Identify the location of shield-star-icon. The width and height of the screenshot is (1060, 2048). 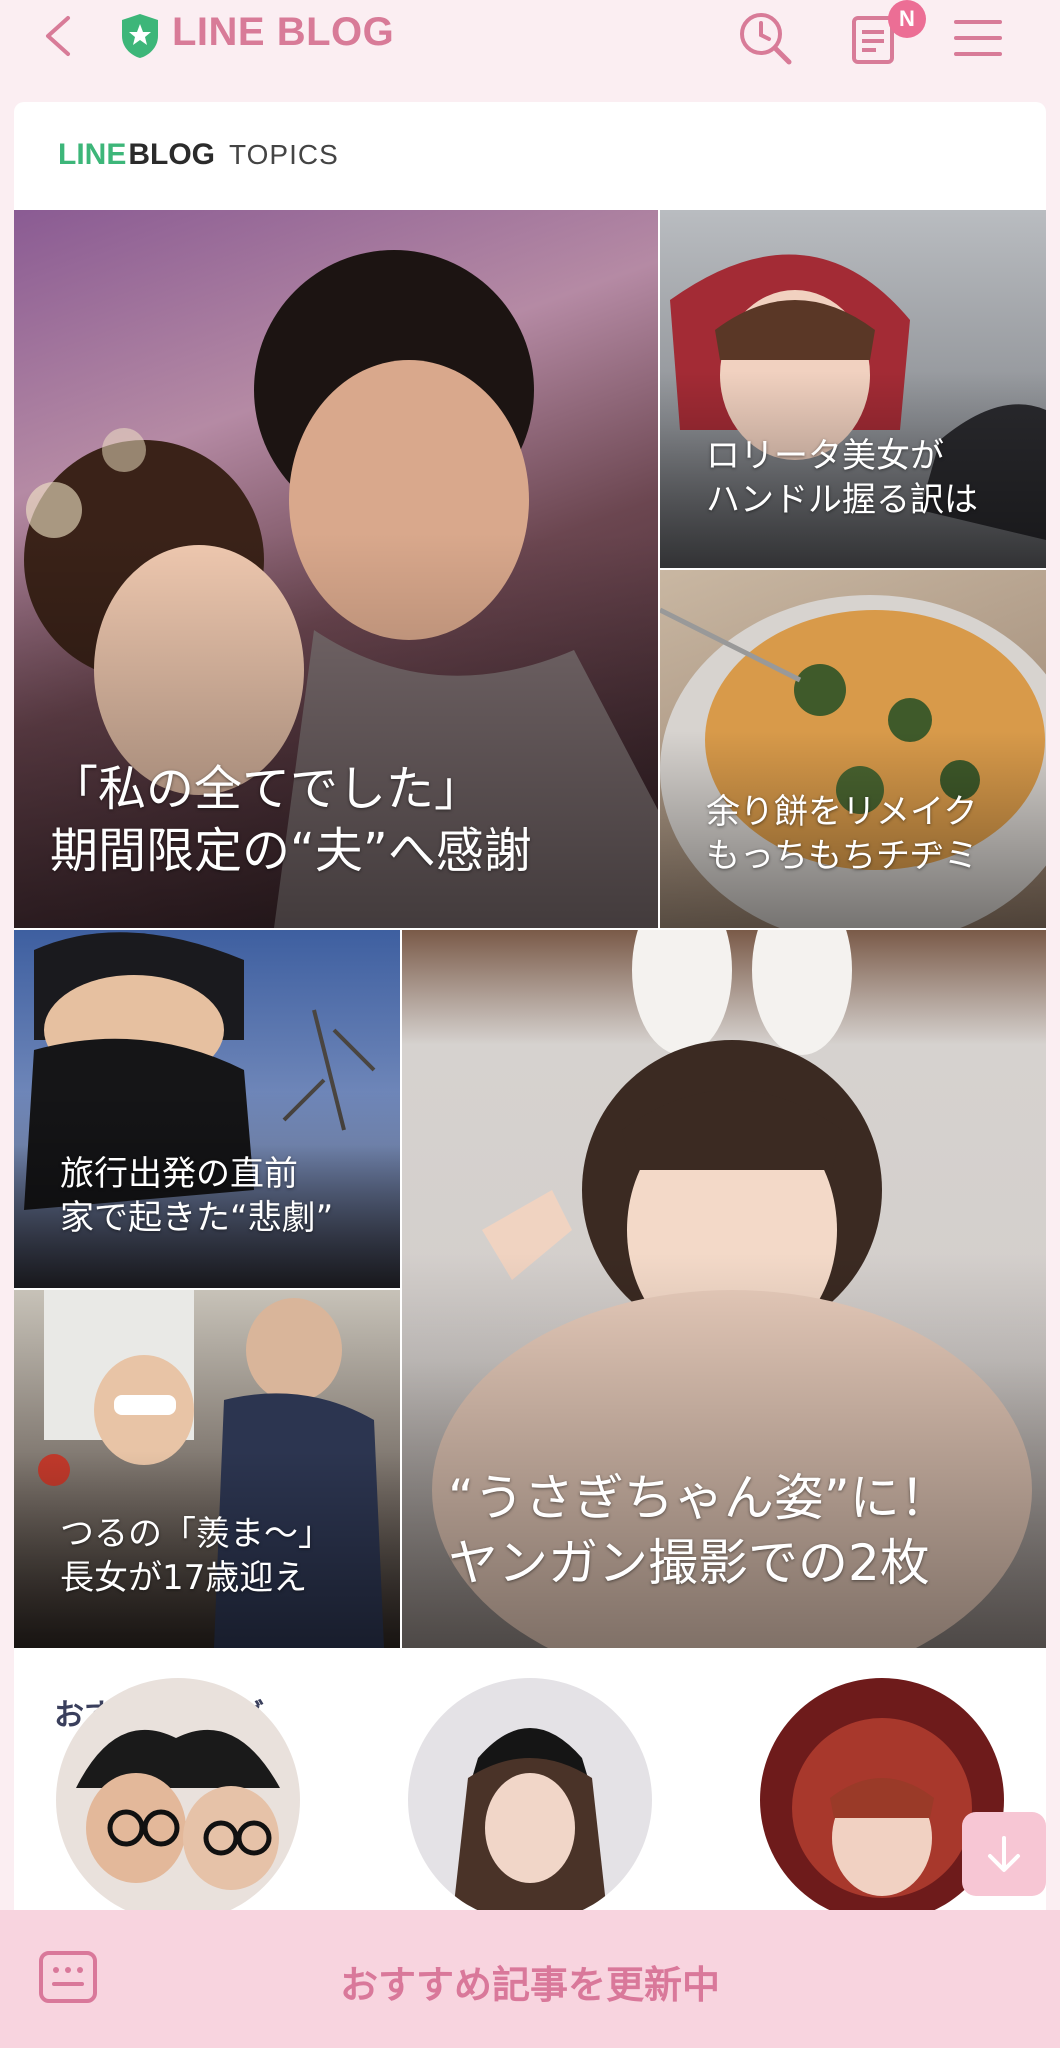
(140, 36).